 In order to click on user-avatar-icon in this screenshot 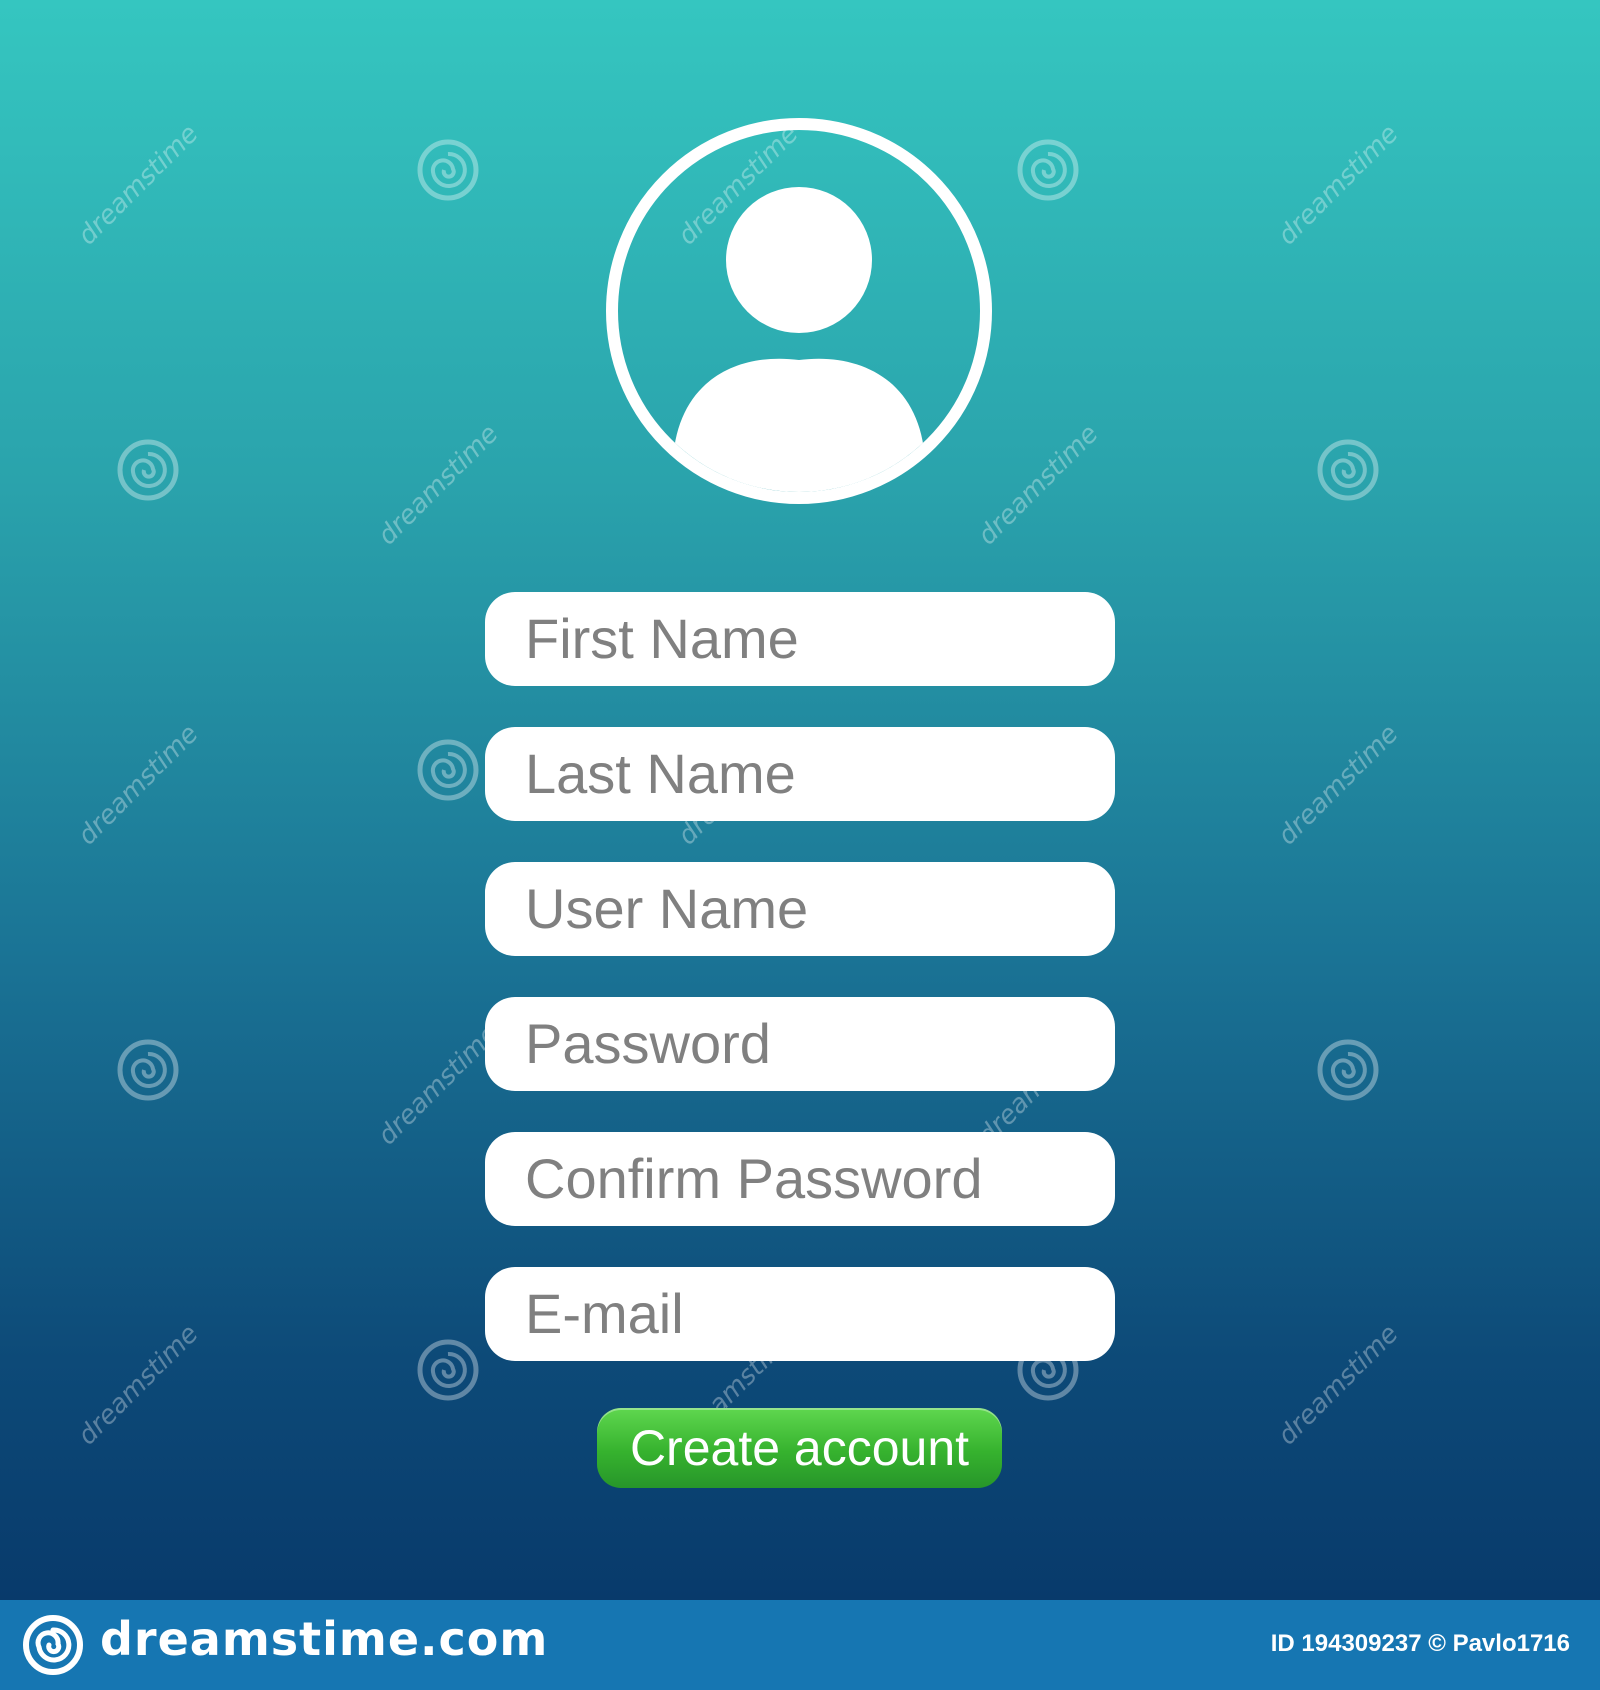, I will do `click(799, 311)`.